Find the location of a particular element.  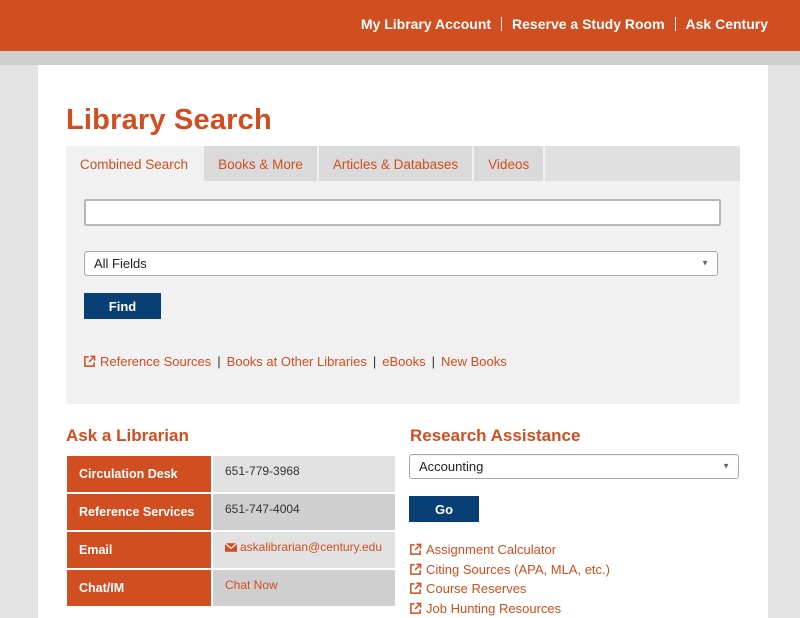

course-reserves-link: Course Reserves is located at coordinates (476, 588).